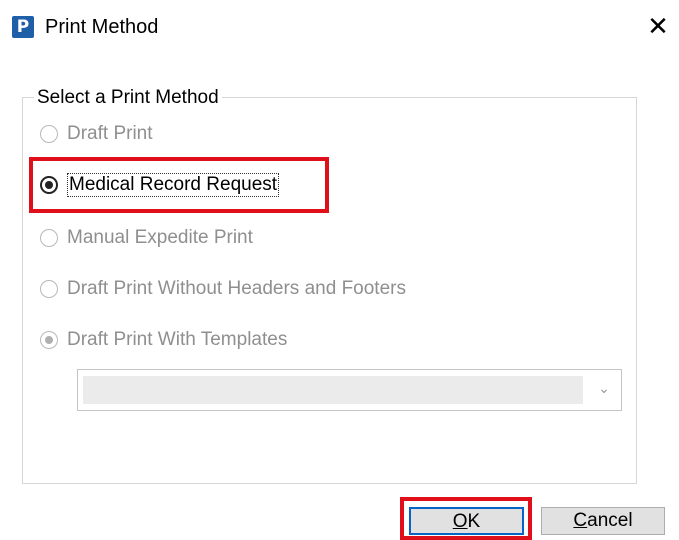 This screenshot has height=540, width=679. Describe the element at coordinates (333, 390) in the screenshot. I see `template-select-value` at that location.